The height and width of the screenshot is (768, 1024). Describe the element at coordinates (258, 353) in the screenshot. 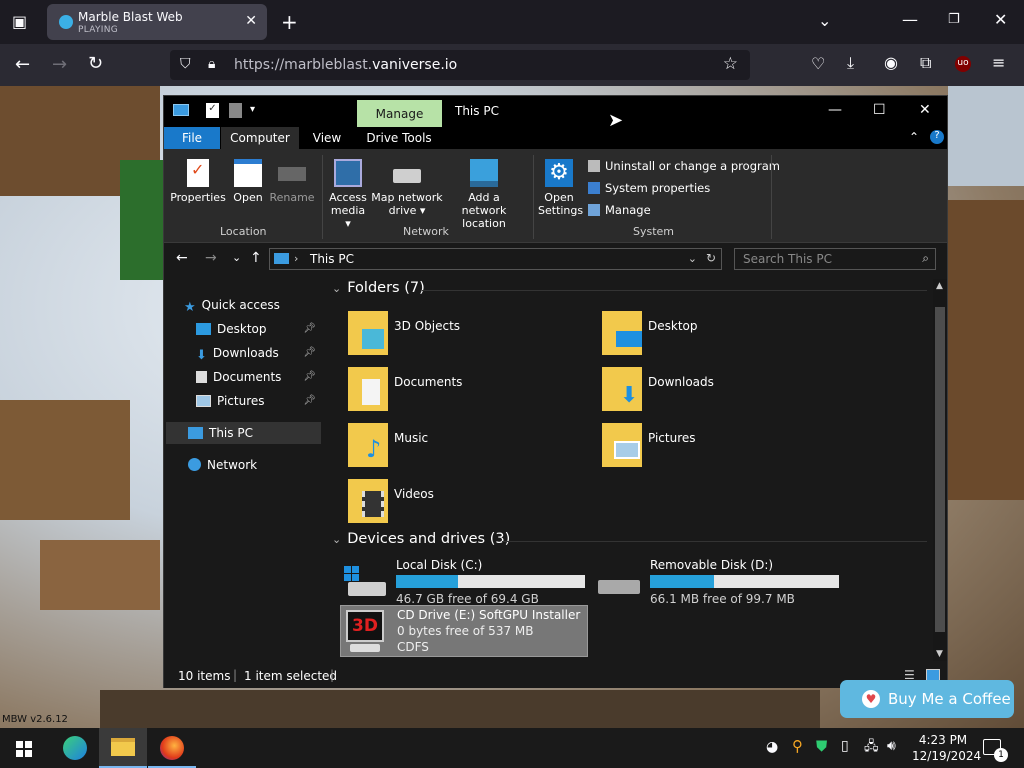

I see `sidebar-item-downloads: ⬇ Downloads 📌︎` at that location.